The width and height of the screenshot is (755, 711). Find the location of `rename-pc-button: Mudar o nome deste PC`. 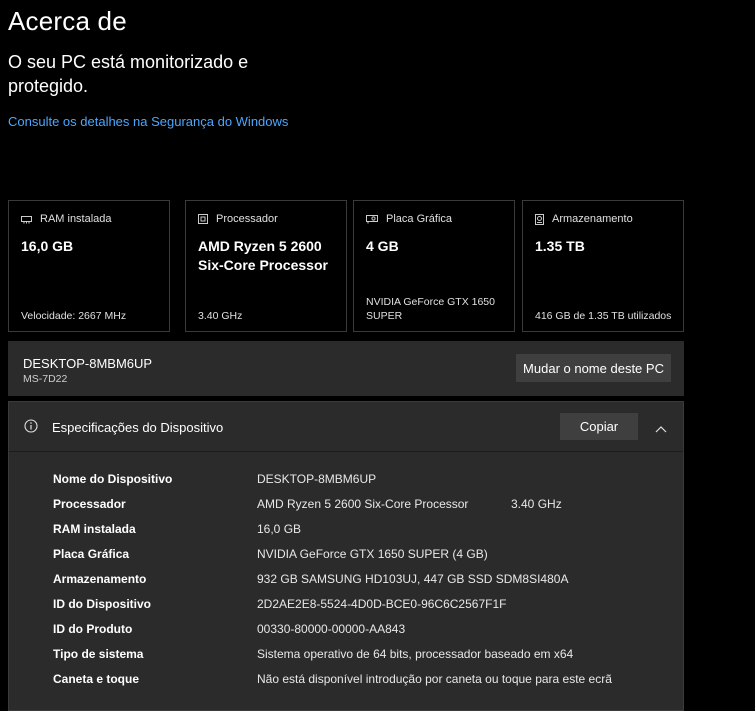

rename-pc-button: Mudar o nome deste PC is located at coordinates (593, 368).